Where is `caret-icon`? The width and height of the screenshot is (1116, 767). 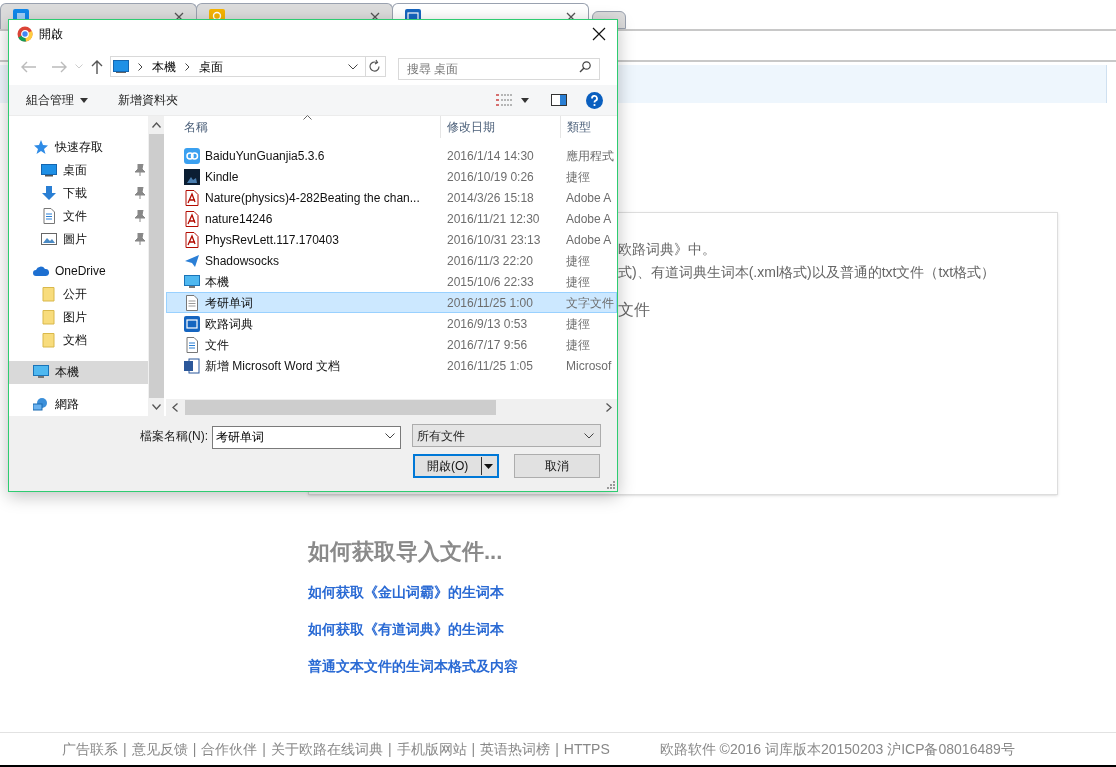 caret-icon is located at coordinates (525, 100).